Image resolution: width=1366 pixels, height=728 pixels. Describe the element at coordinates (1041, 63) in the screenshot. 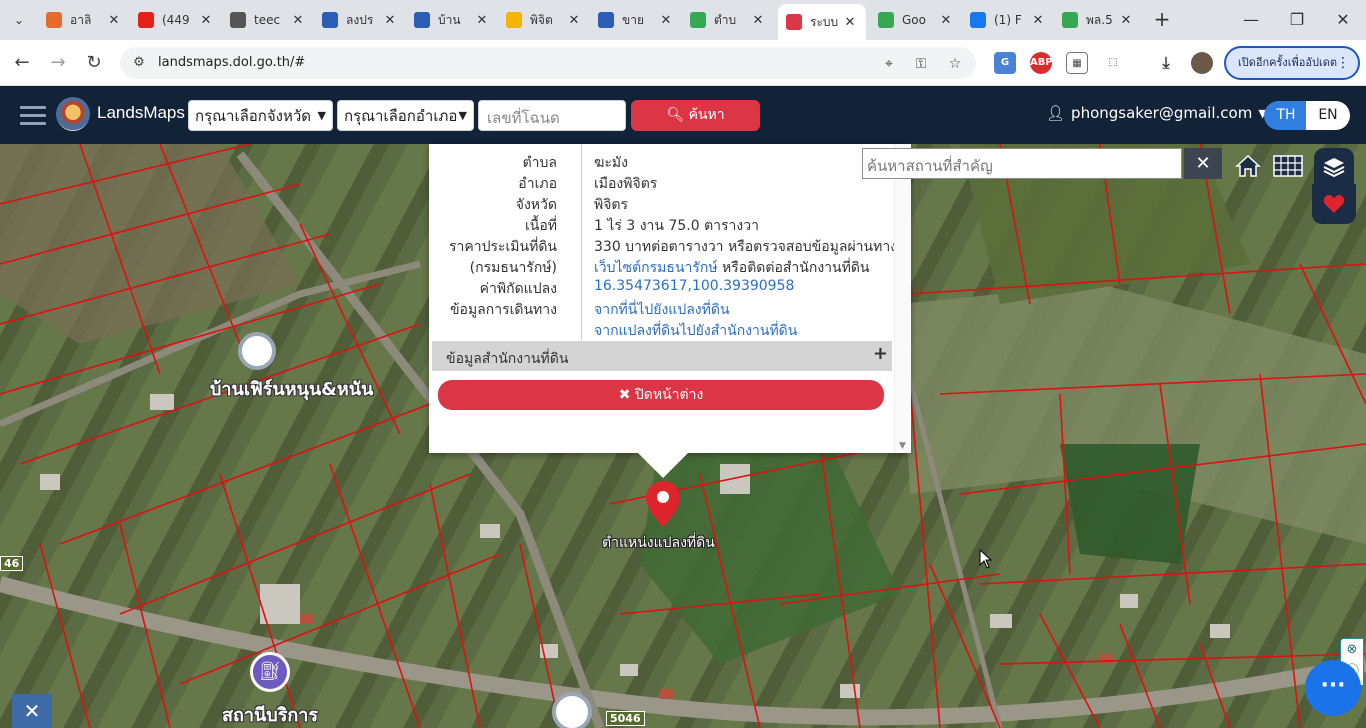

I see `adblock-extension-icon: ABP` at that location.